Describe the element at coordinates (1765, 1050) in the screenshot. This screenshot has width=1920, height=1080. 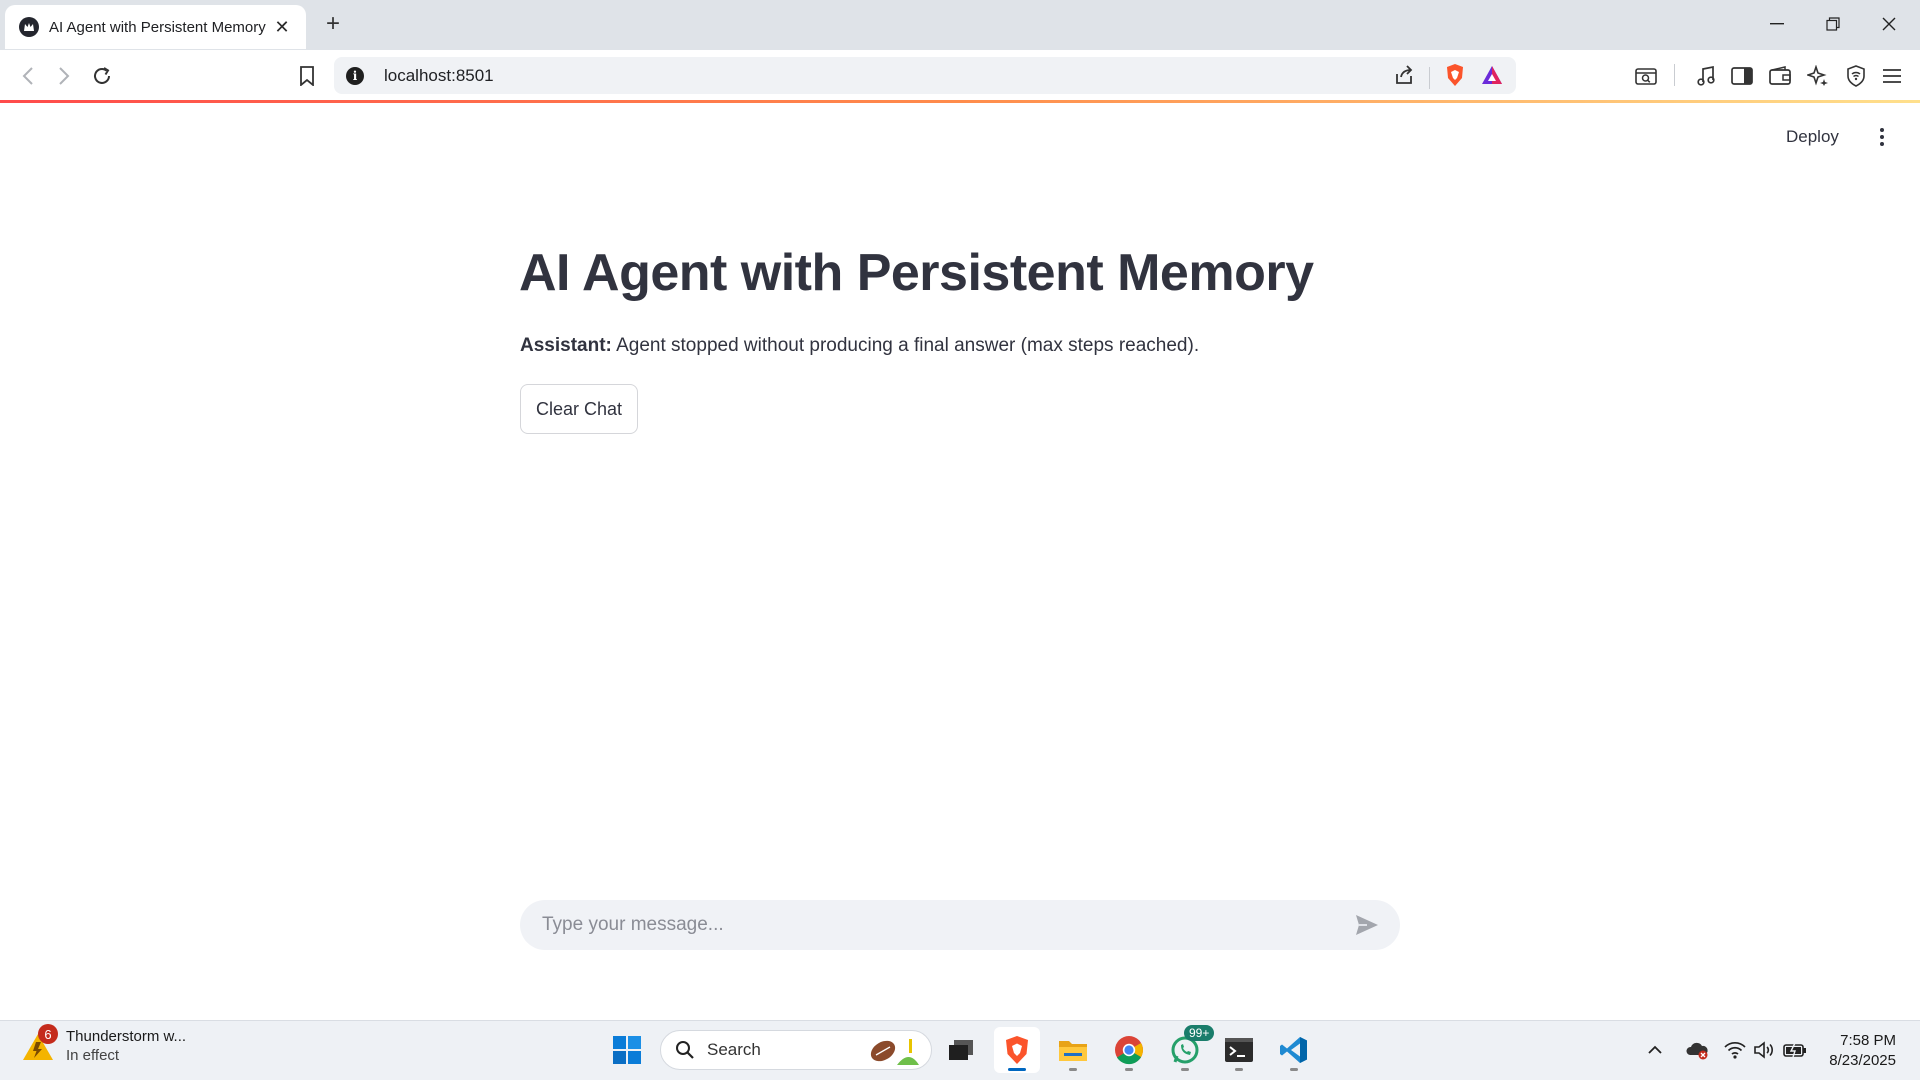
I see `volume-icon` at that location.